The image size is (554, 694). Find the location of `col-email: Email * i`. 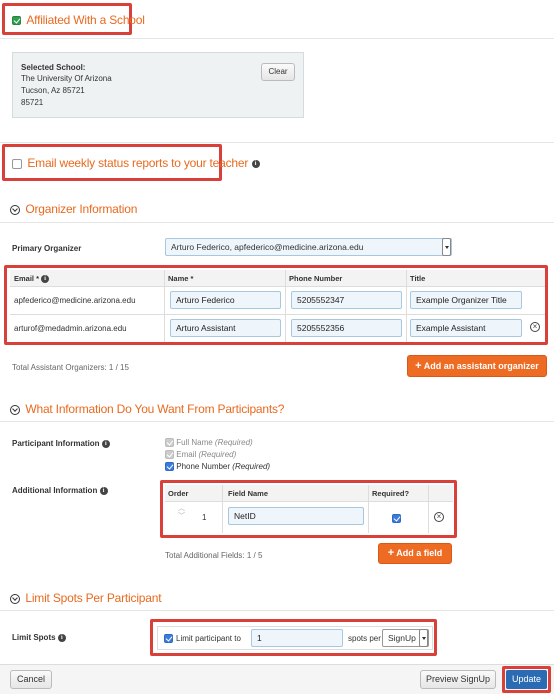

col-email: Email * i is located at coordinates (32, 279).